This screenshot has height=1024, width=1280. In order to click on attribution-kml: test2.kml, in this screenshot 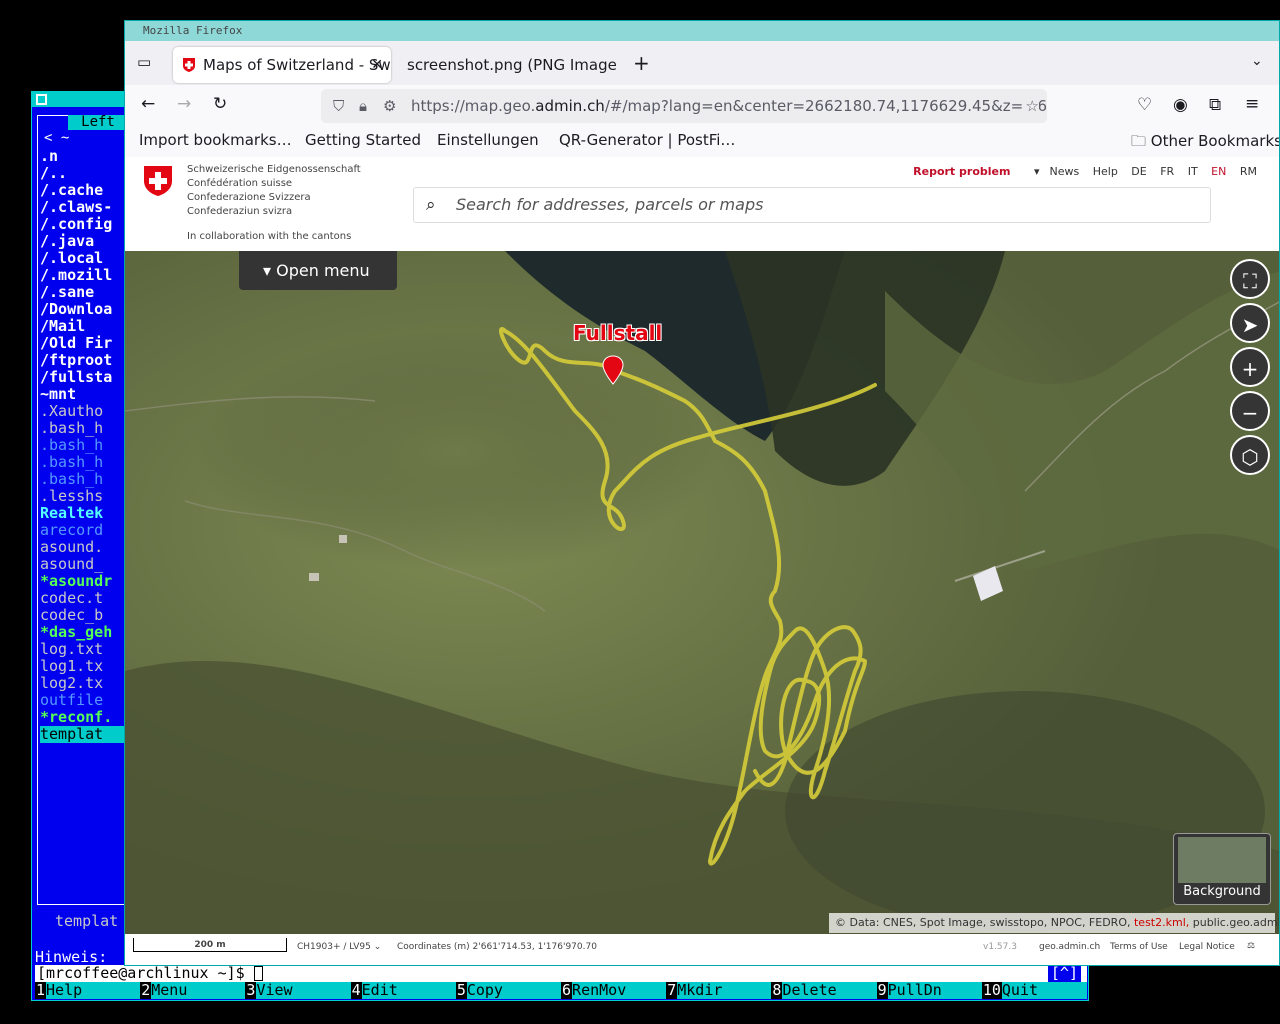, I will do `click(1161, 922)`.